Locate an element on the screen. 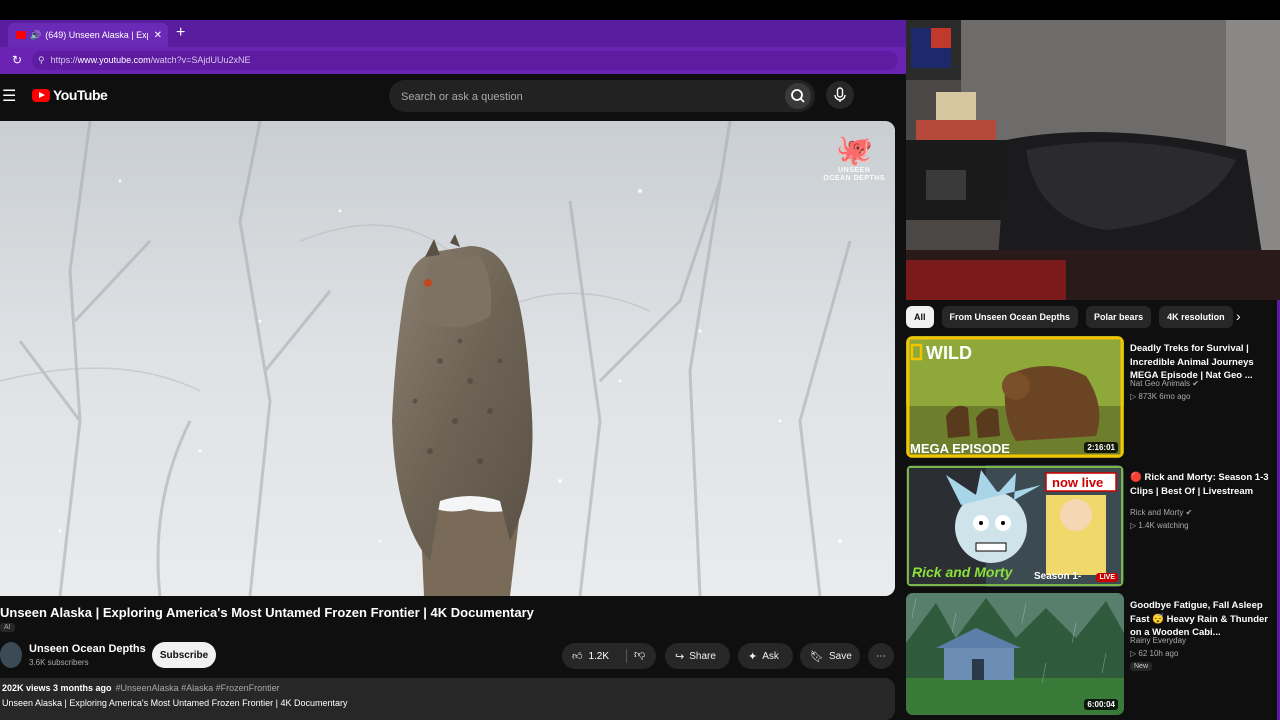 The height and width of the screenshot is (720, 1280). video-thumbnail: 6:00:04 is located at coordinates (1015, 654).